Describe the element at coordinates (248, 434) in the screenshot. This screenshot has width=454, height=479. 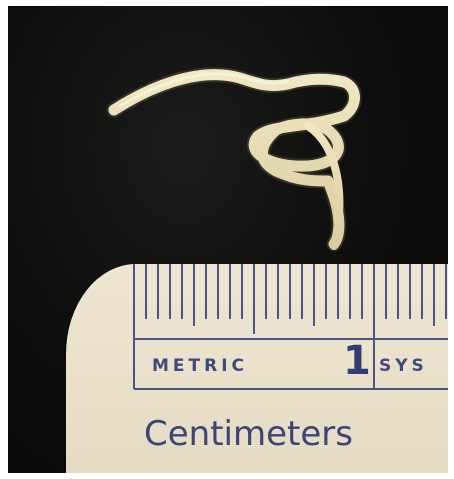
I see `units-label: Centimeters` at that location.